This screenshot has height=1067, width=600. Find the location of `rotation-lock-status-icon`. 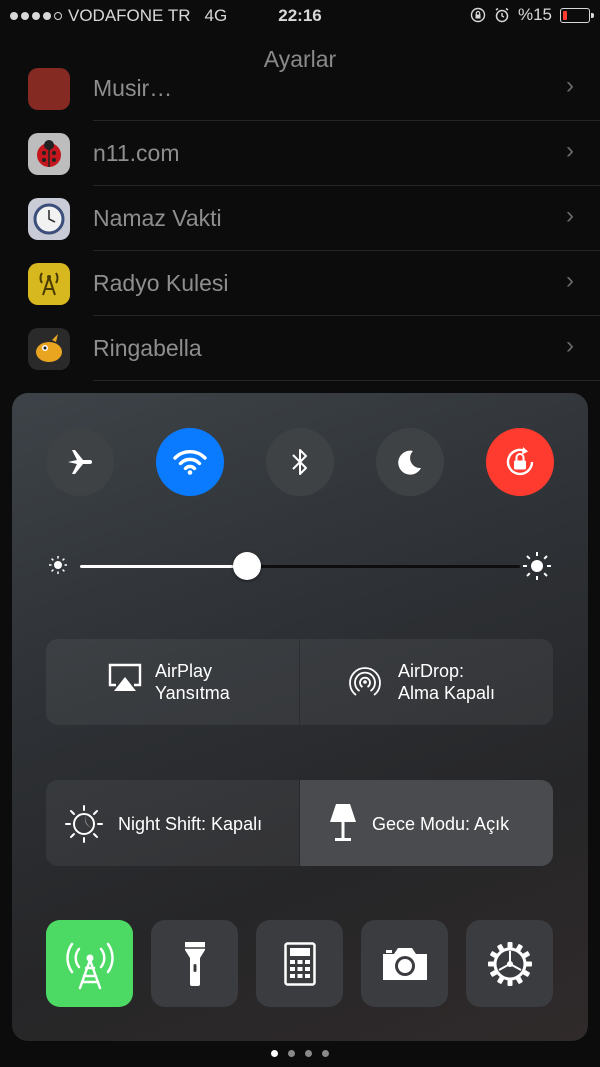

rotation-lock-status-icon is located at coordinates (478, 15).